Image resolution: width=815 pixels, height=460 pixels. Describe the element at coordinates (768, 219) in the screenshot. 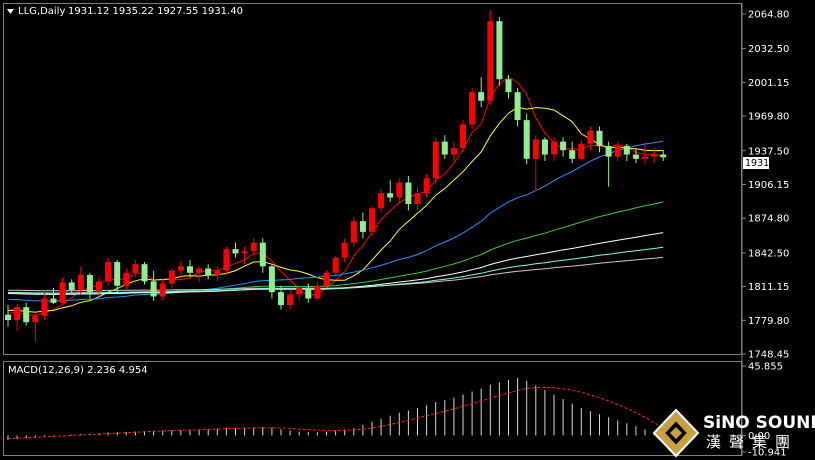

I see `price-tick-label: 1874.80` at that location.